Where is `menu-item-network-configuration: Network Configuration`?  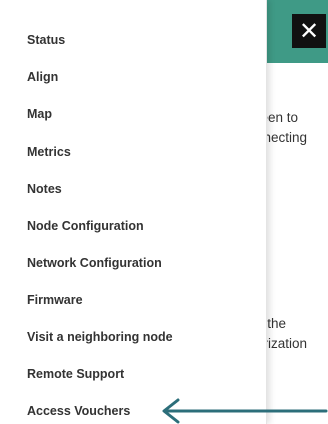
menu-item-network-configuration: Network Configuration is located at coordinates (94, 263).